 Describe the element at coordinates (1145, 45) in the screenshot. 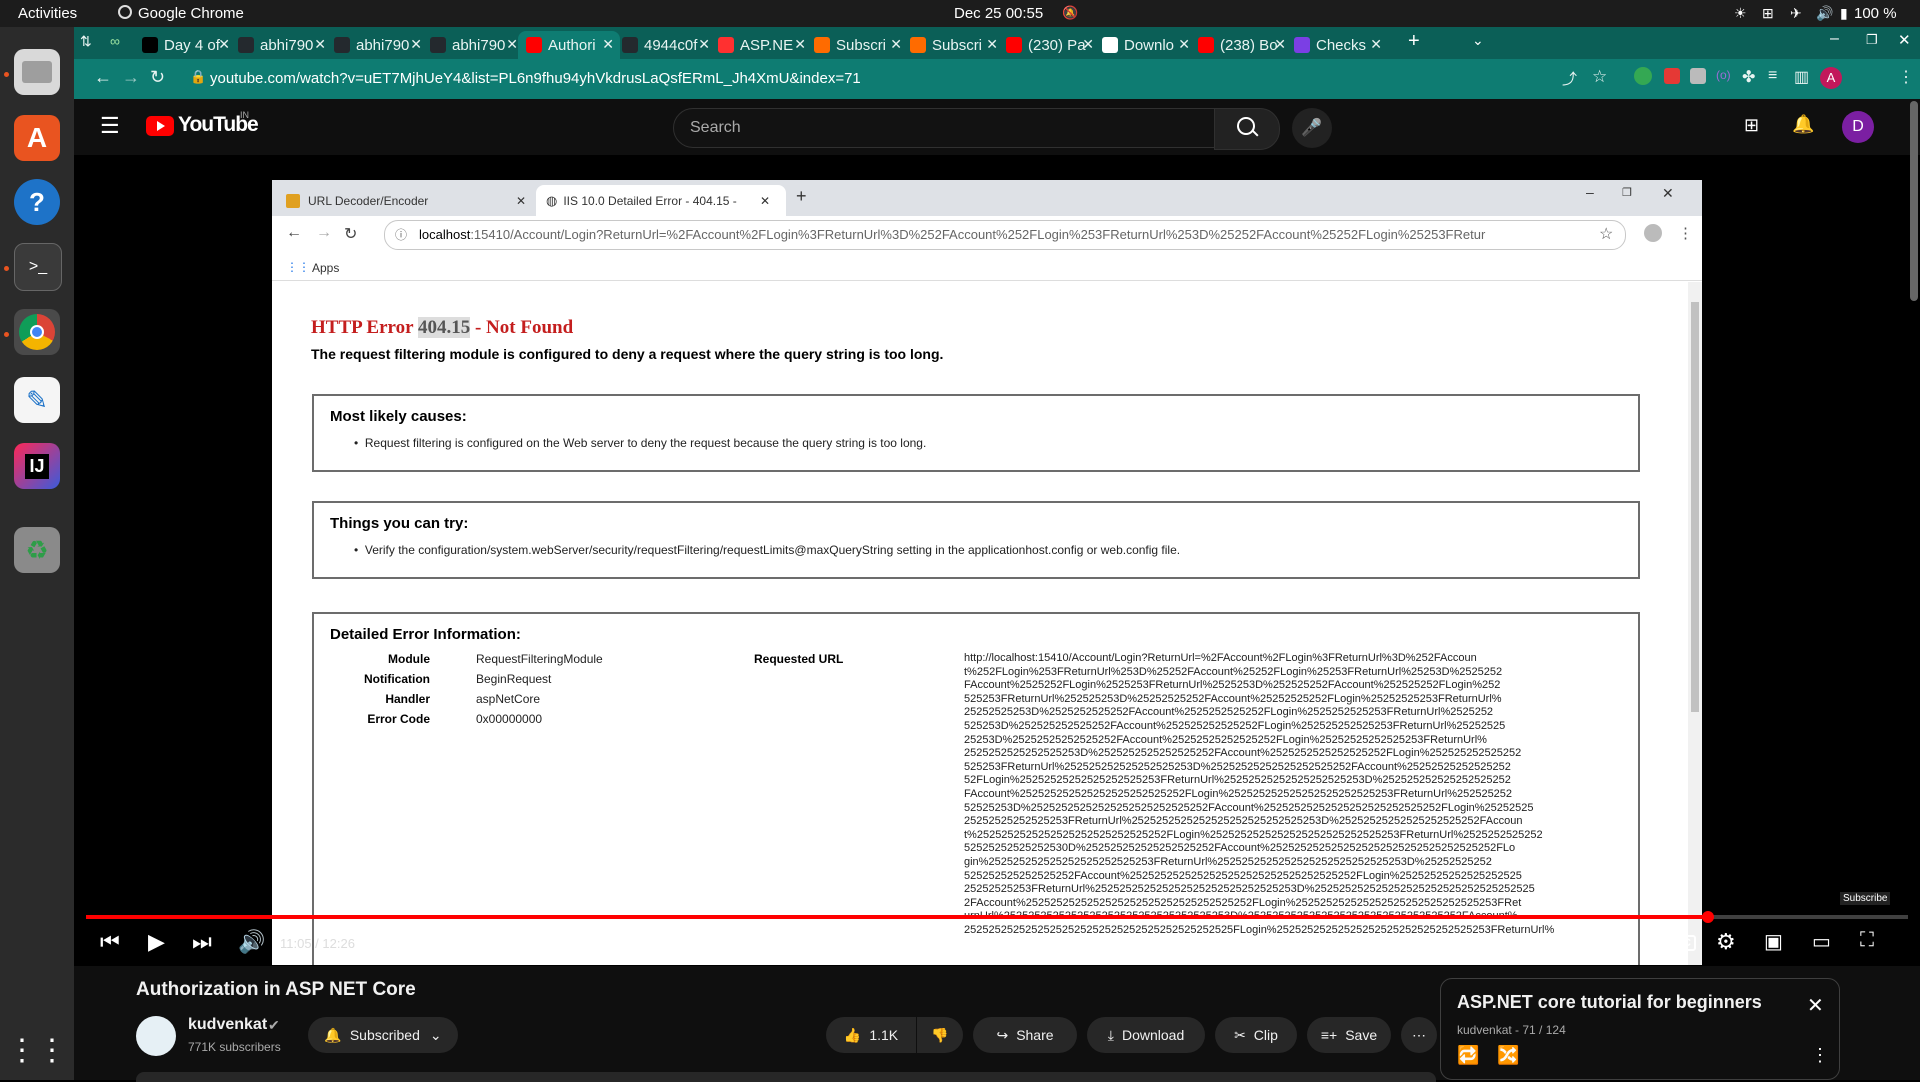

I see `chrome-tab: Downlo ✕` at that location.